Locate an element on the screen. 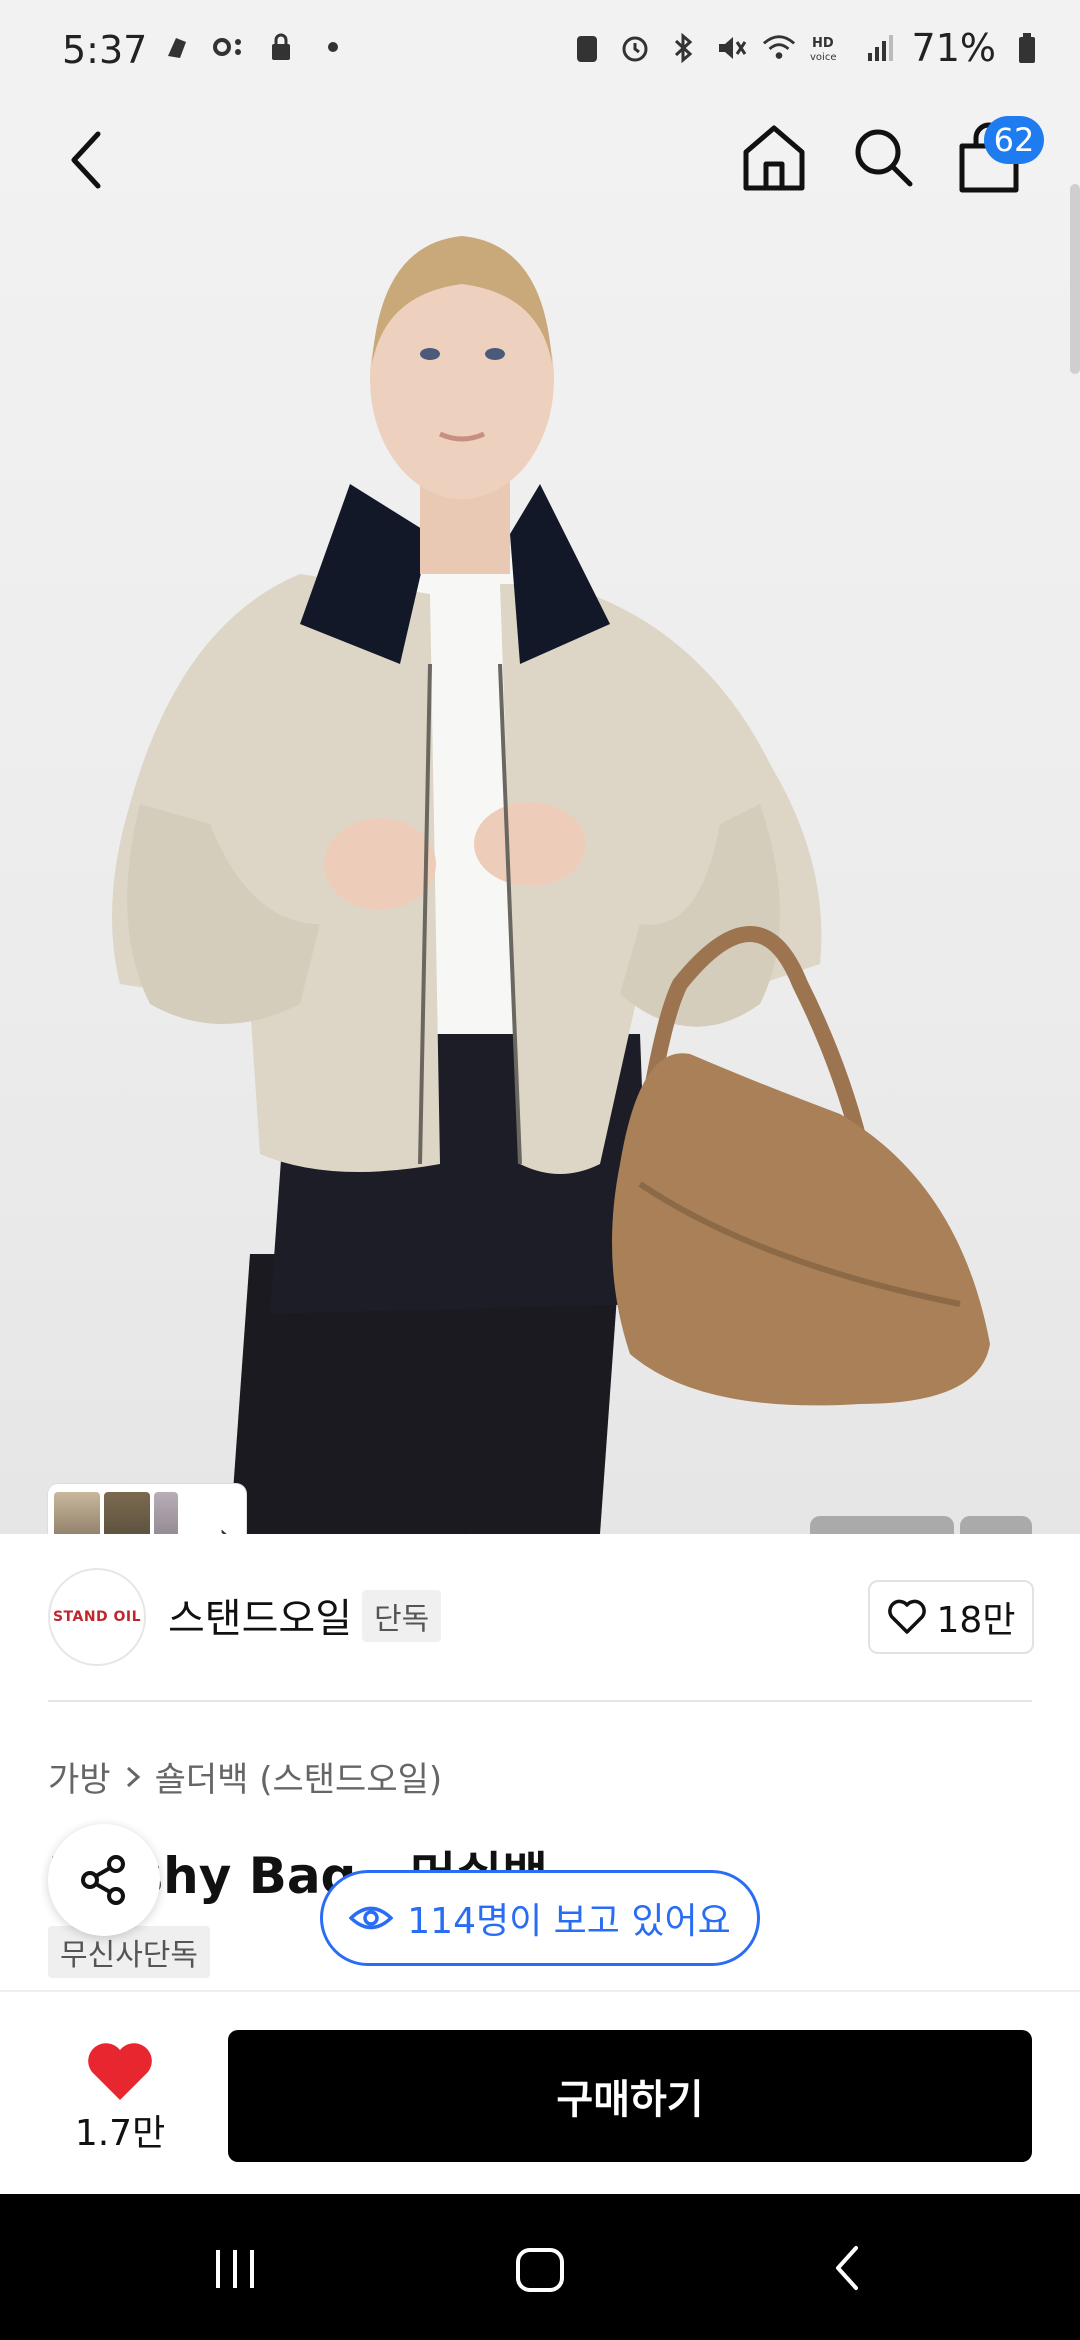 Image resolution: width=1080 pixels, height=2340 pixels. share-button is located at coordinates (104, 1880).